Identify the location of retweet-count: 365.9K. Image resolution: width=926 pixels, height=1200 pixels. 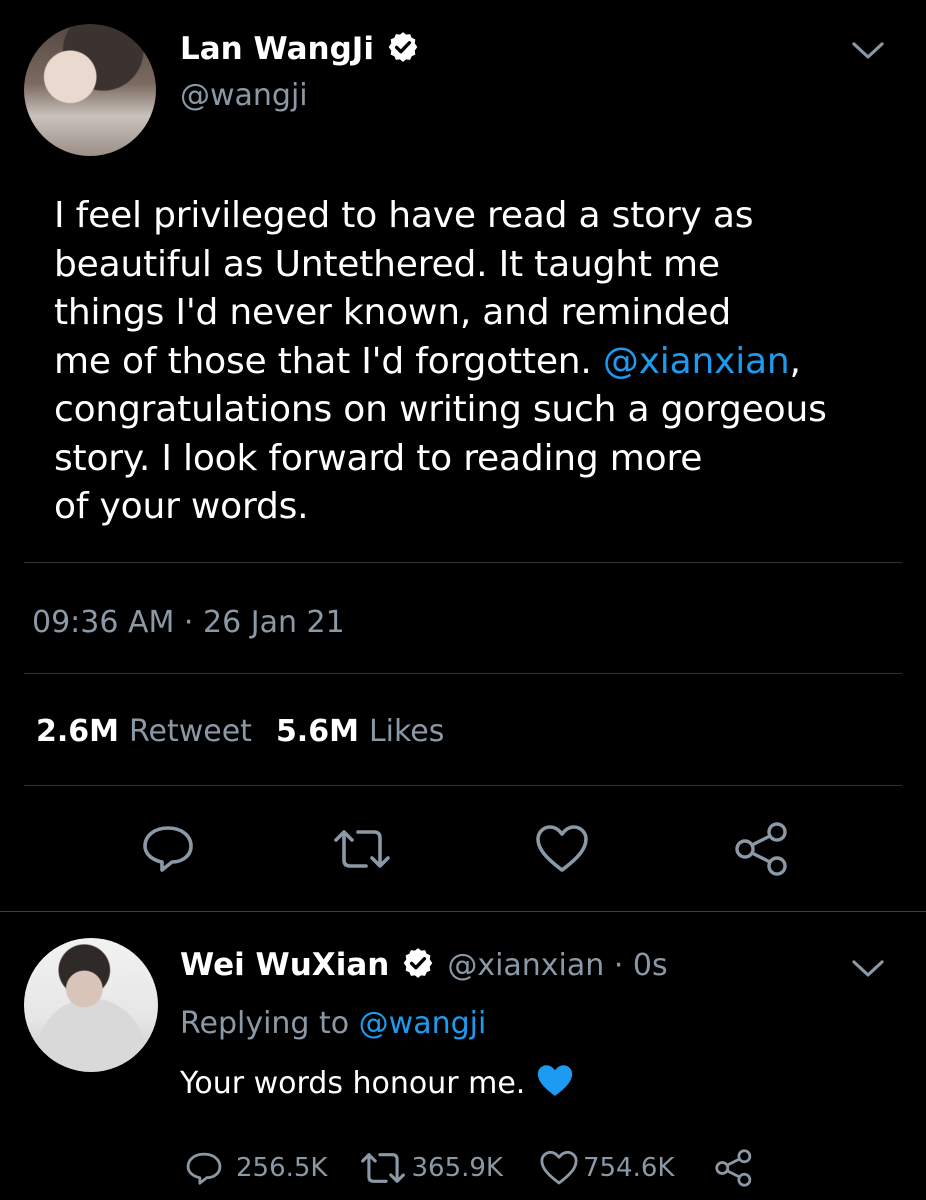
(457, 1168).